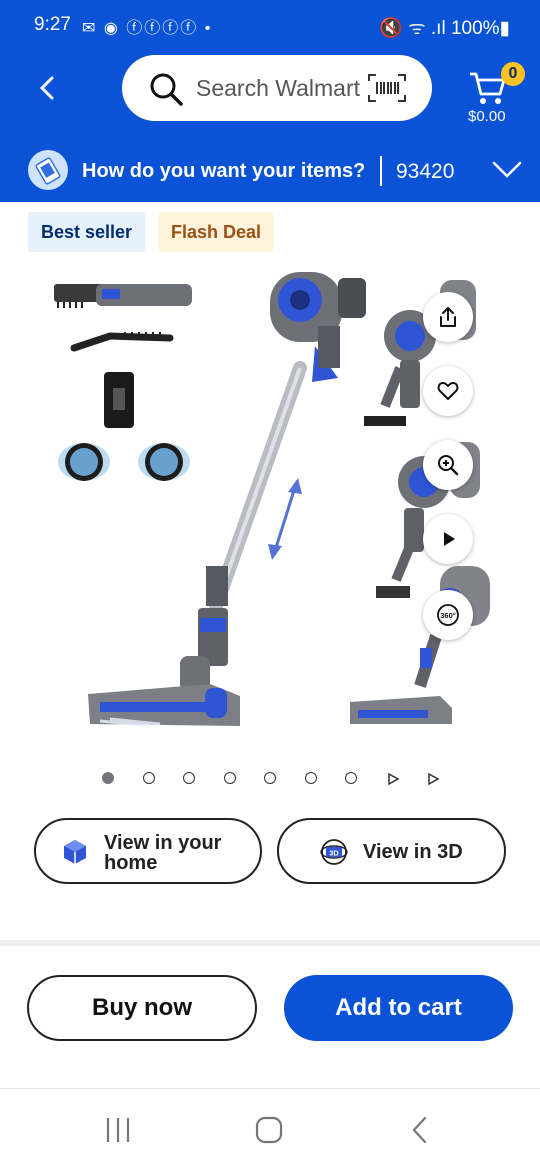  I want to click on zoom-icon, so click(448, 465).